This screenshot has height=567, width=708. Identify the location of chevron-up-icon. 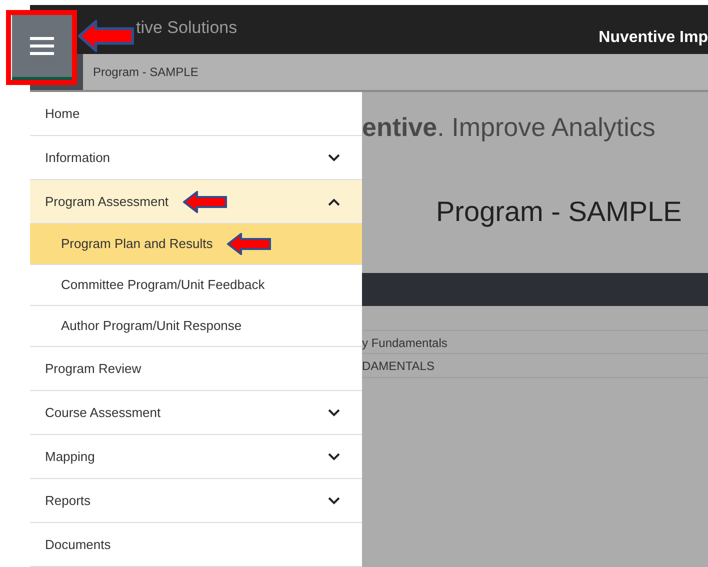
(334, 202).